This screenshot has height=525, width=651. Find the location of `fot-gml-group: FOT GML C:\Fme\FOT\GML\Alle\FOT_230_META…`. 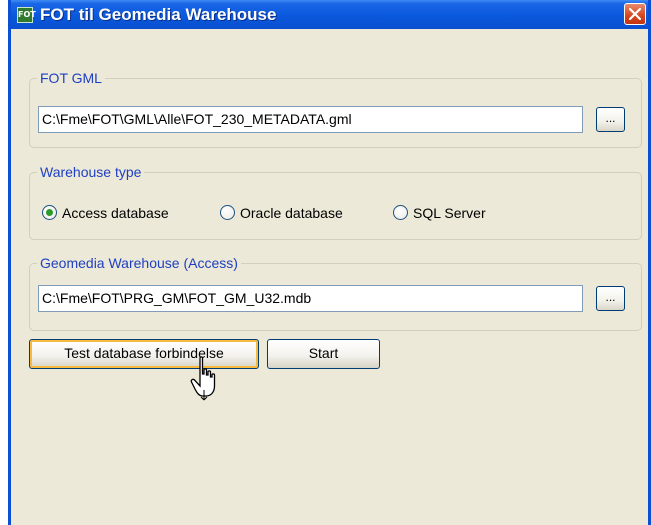

fot-gml-group: FOT GML C:\Fme\FOT\GML\Alle\FOT_230_META… is located at coordinates (335, 108).